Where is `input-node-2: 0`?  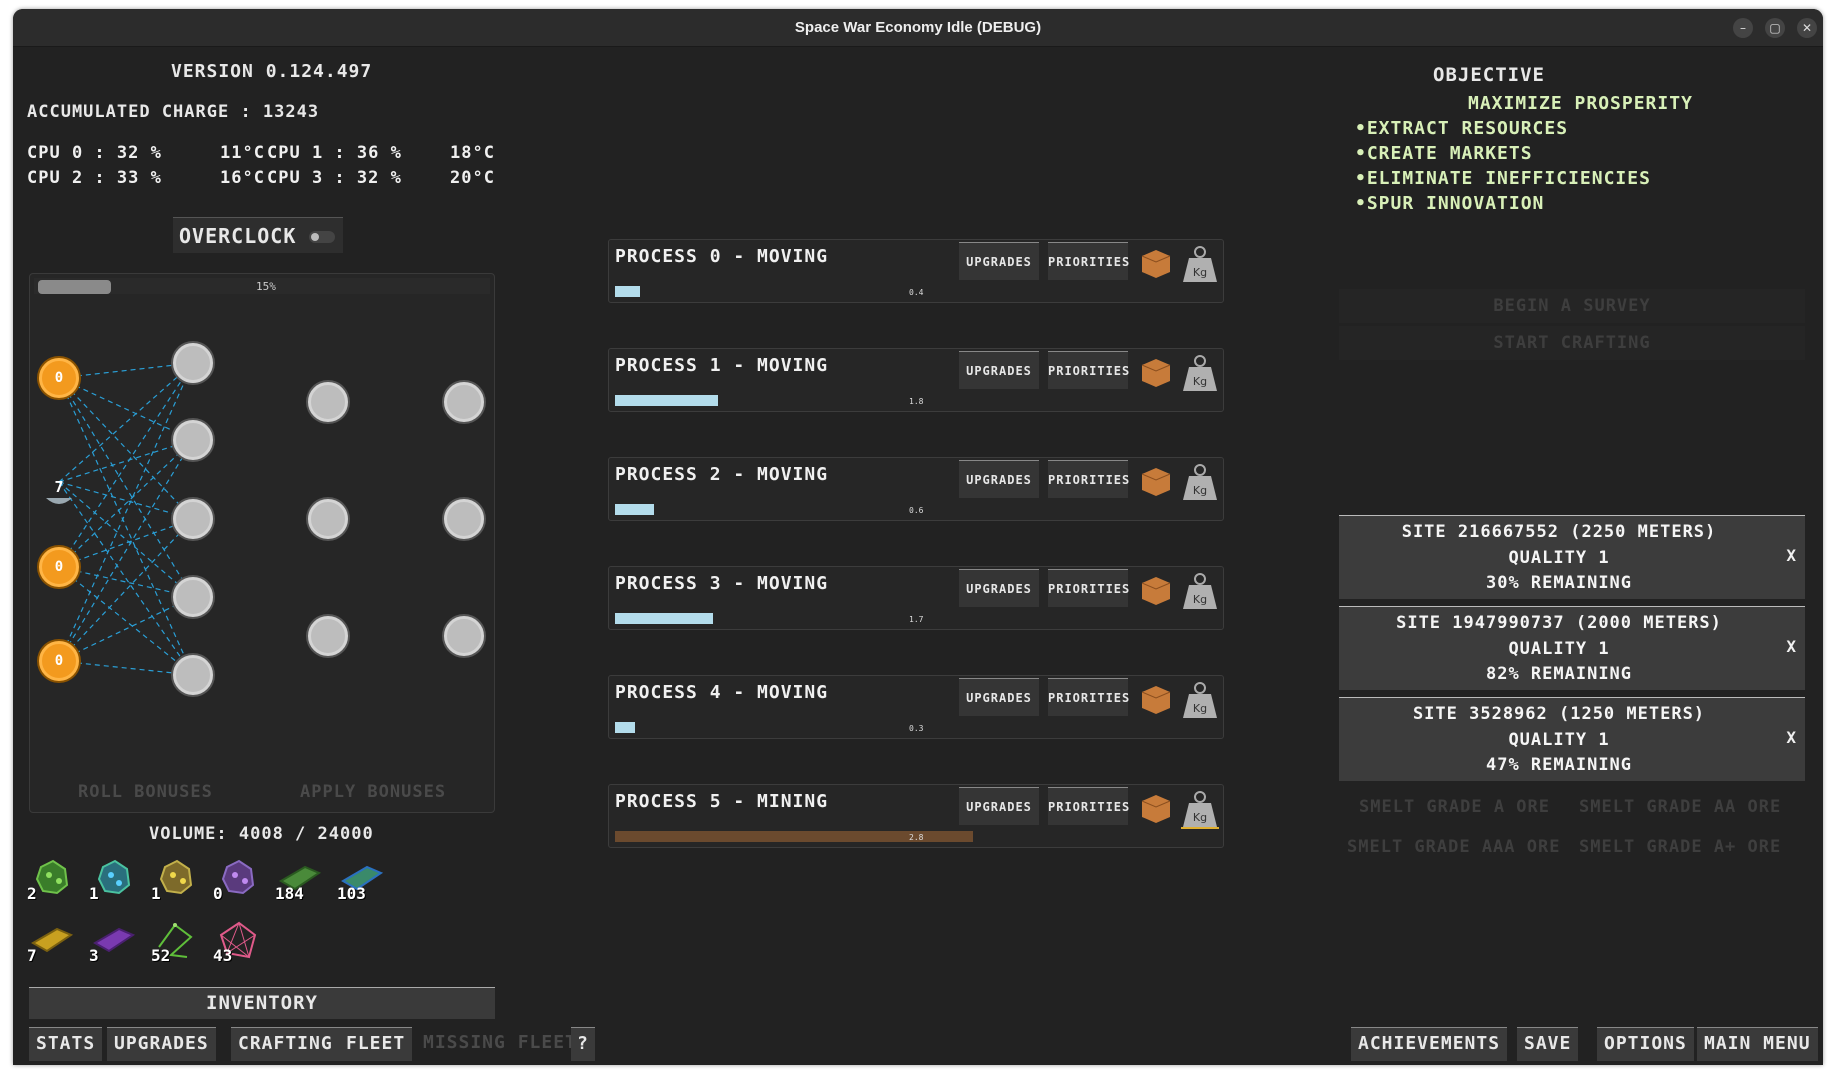
input-node-2: 0 is located at coordinates (59, 567).